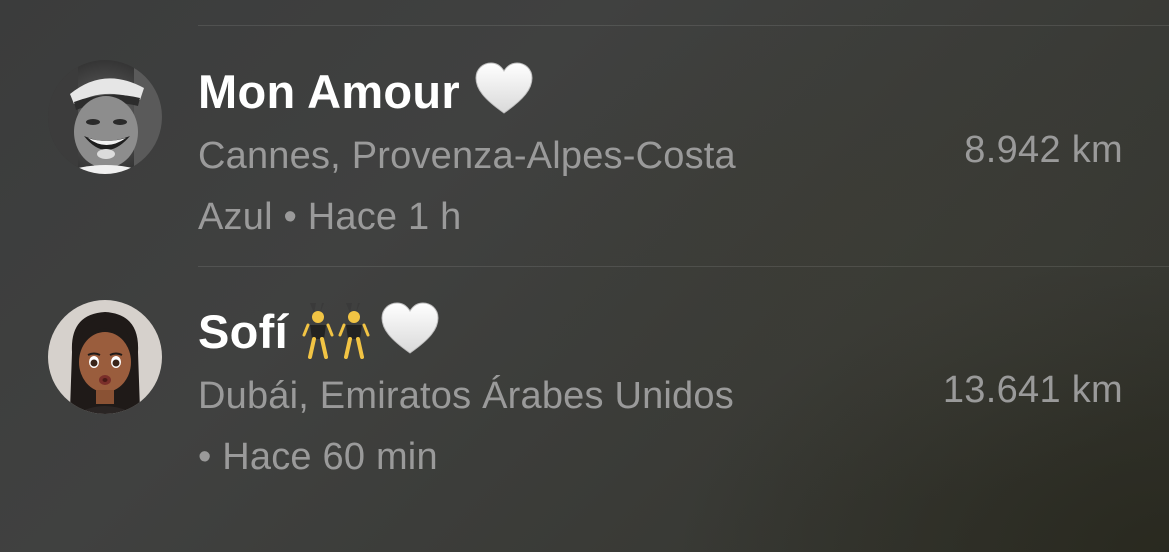  Describe the element at coordinates (318, 457) in the screenshot. I see `location-line-2: • Hace 60 min` at that location.